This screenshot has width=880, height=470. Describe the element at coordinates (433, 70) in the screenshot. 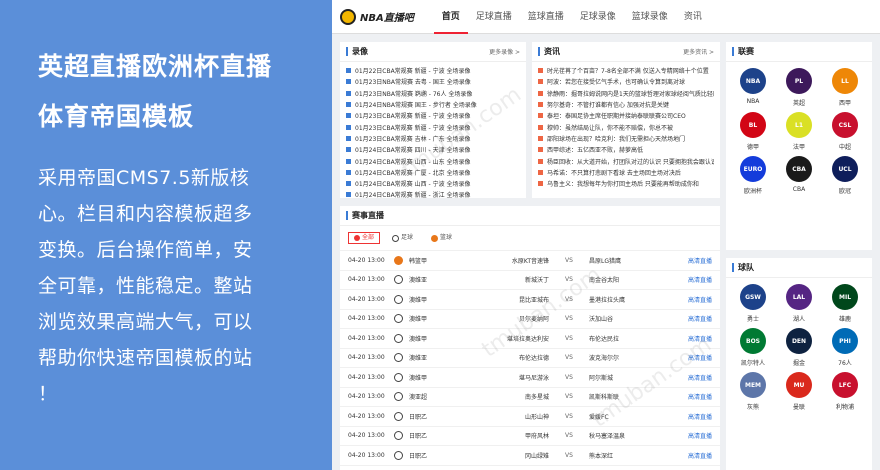

I see `video-list-item: 01月22日CBA常规赛 新疆 - 宁波 全场录像` at that location.